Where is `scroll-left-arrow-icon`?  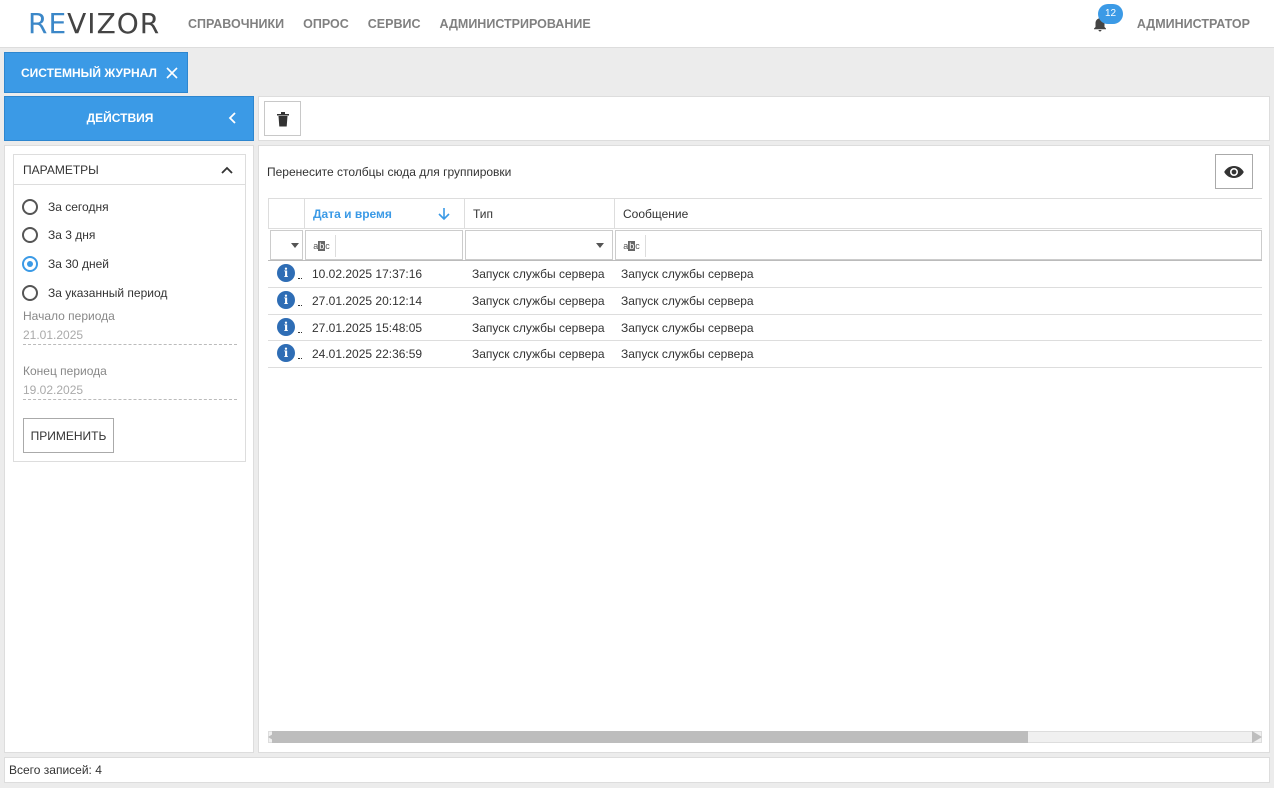
scroll-left-arrow-icon is located at coordinates (273, 737).